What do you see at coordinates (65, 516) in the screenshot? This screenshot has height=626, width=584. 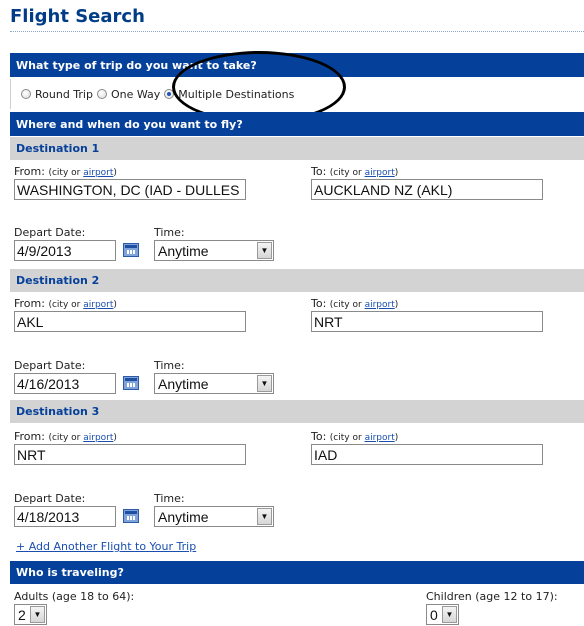 I see `destination-3-depart-input: 4/18/2013` at bounding box center [65, 516].